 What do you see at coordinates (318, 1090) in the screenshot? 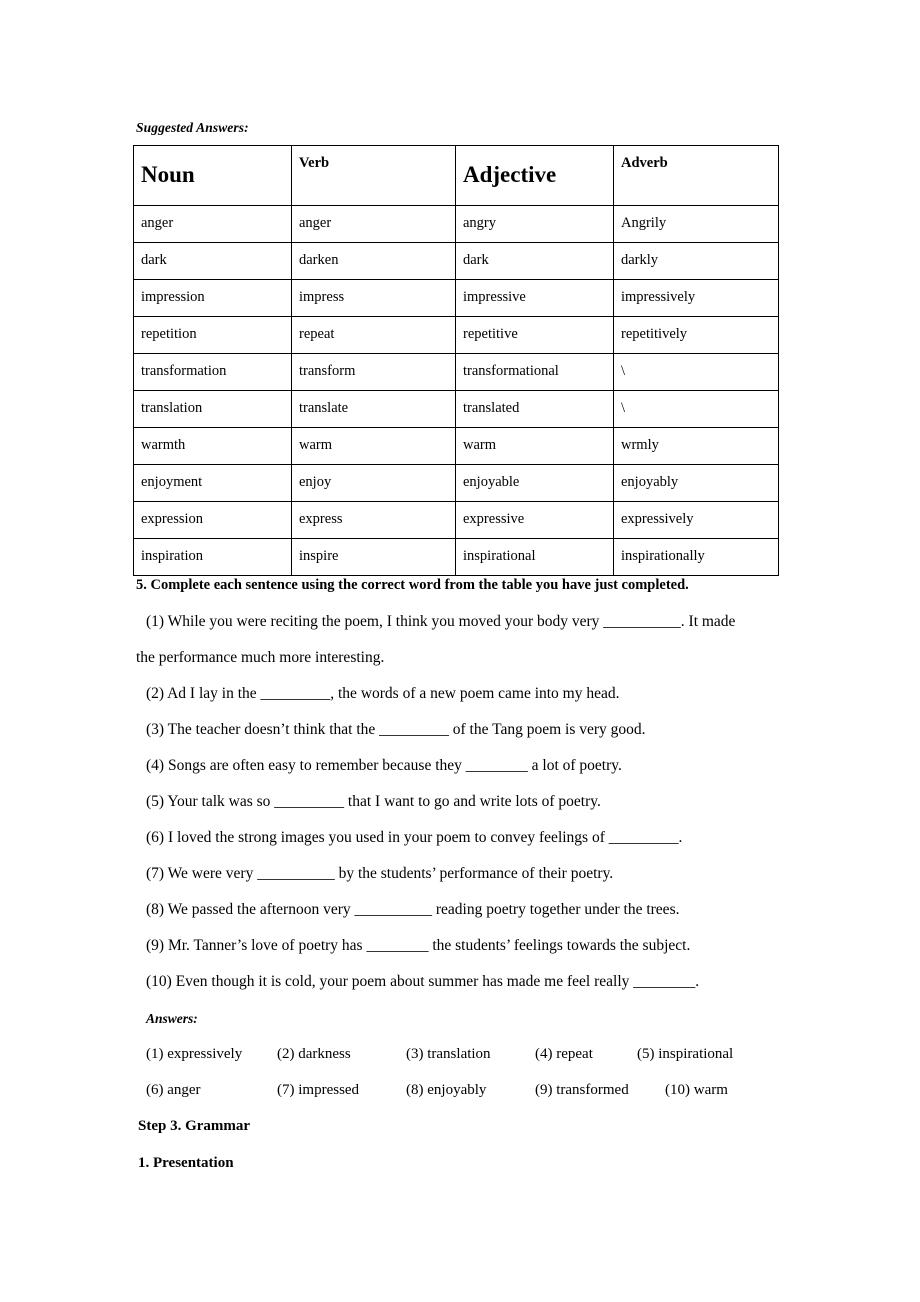
I see `answer-item-7: (7) impressed` at bounding box center [318, 1090].